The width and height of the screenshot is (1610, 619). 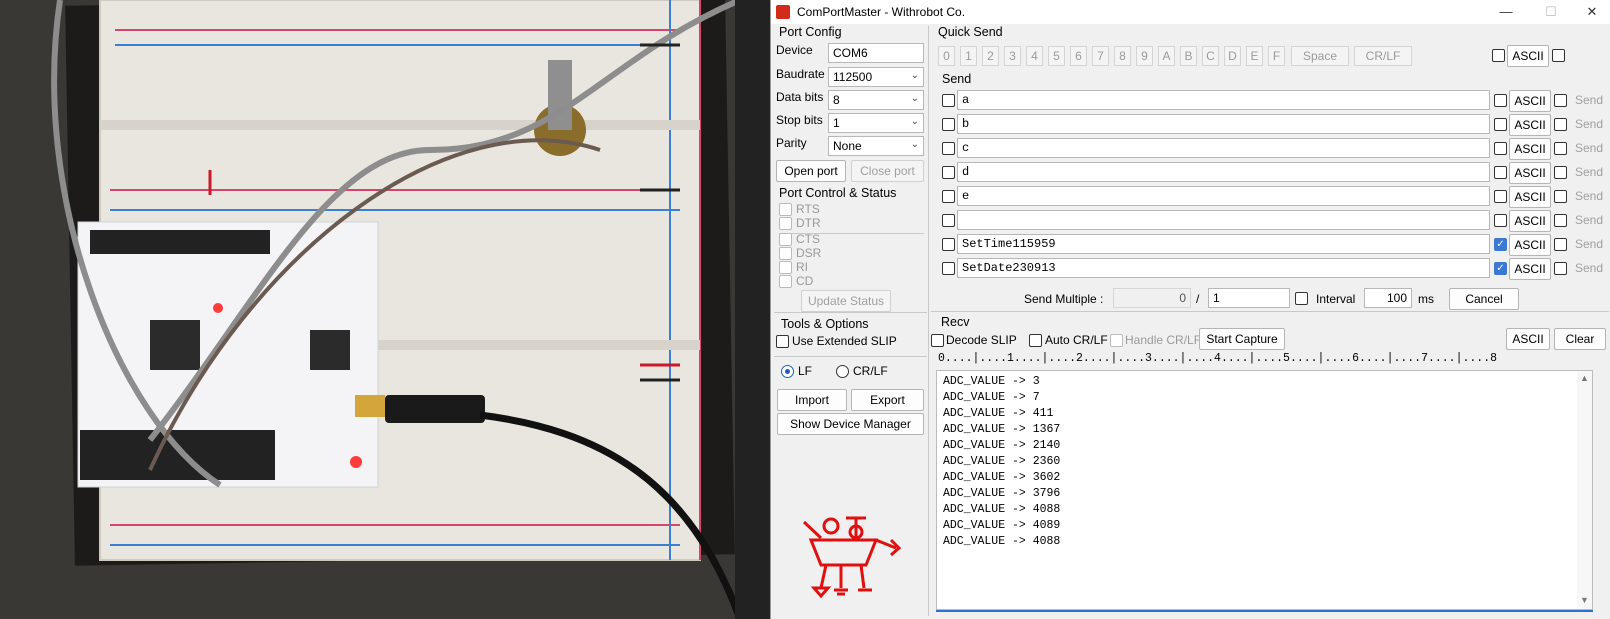 I want to click on send-row-input: b, so click(x=1223, y=124).